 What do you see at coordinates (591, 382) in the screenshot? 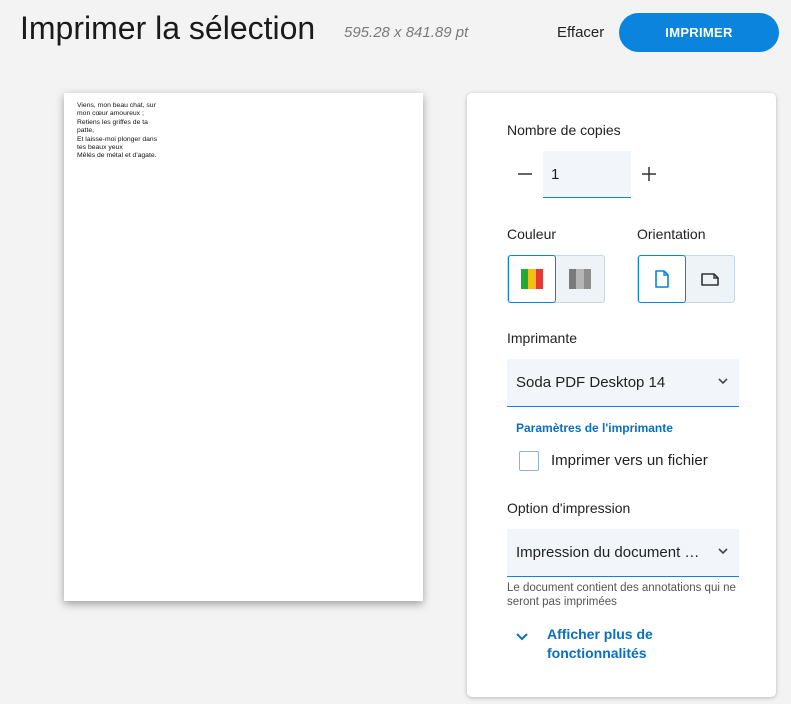
I see `printer-select-value: Soda PDF Desktop 14` at bounding box center [591, 382].